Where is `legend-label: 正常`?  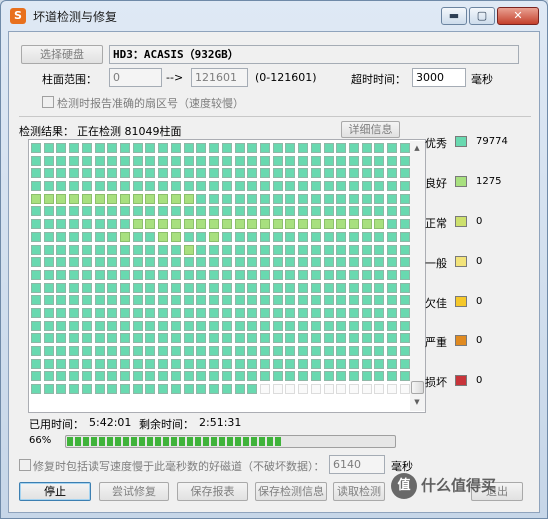
legend-label: 正常 is located at coordinates (436, 223).